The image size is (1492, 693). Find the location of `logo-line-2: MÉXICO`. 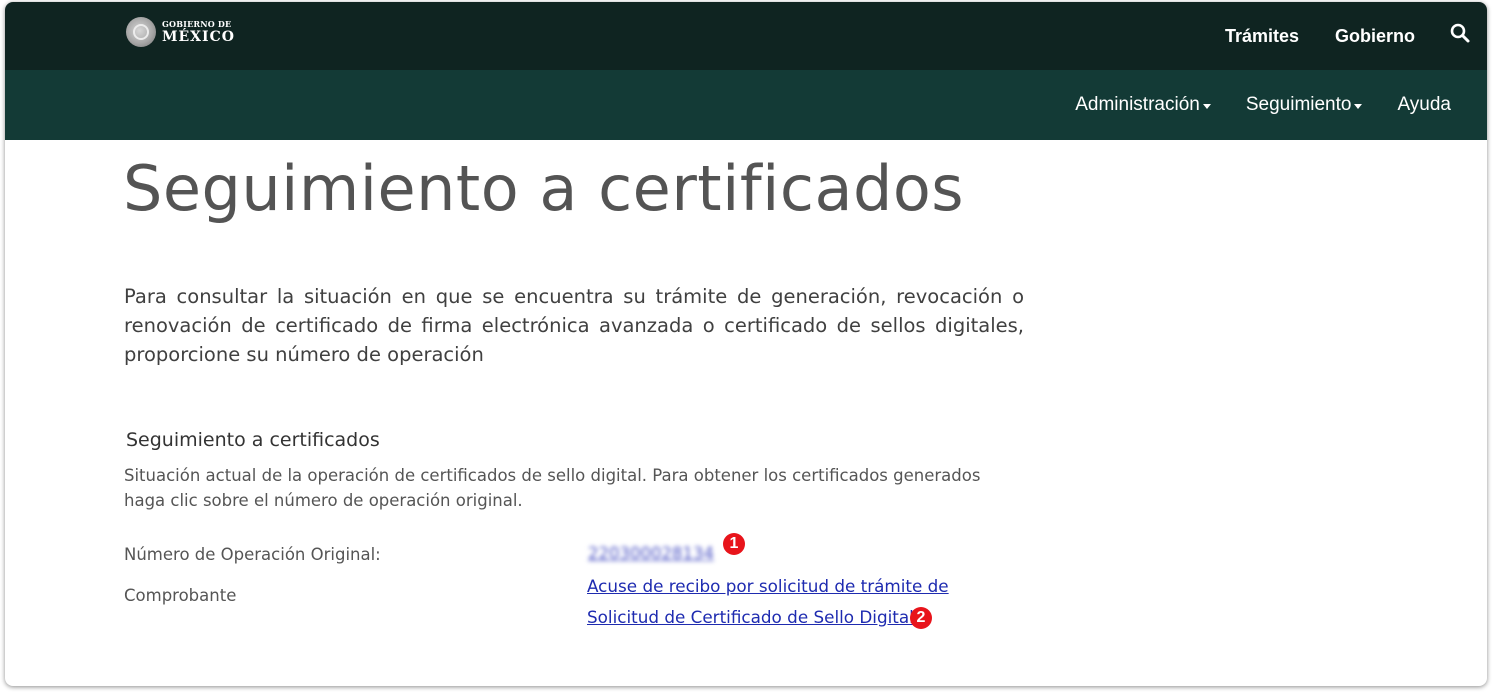

logo-line-2: MÉXICO is located at coordinates (198, 37).